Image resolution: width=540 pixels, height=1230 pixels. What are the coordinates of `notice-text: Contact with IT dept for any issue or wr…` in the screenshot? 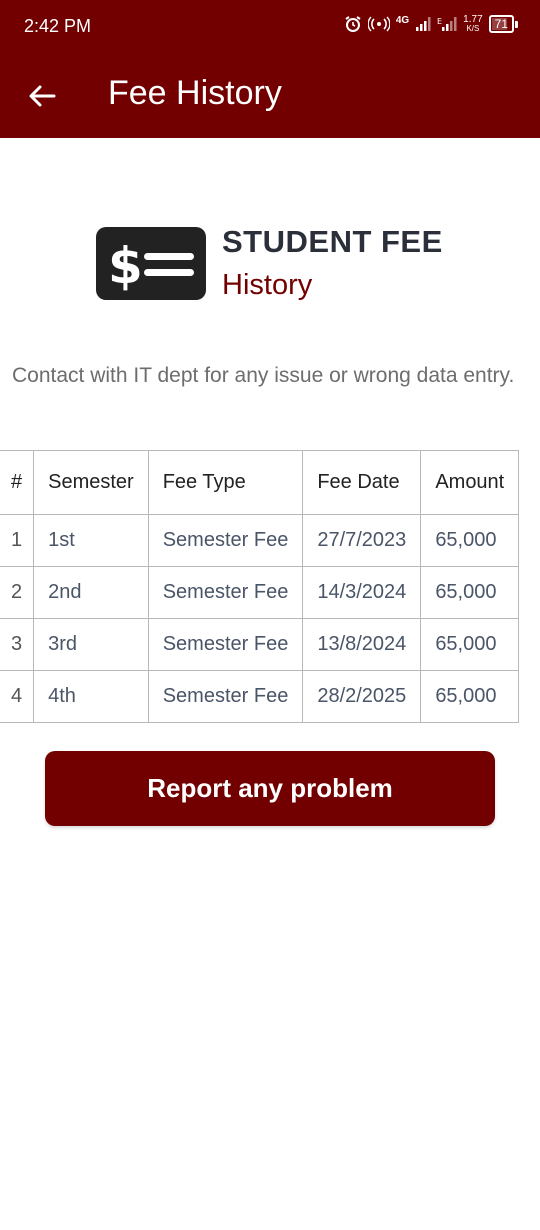 It's located at (263, 375).